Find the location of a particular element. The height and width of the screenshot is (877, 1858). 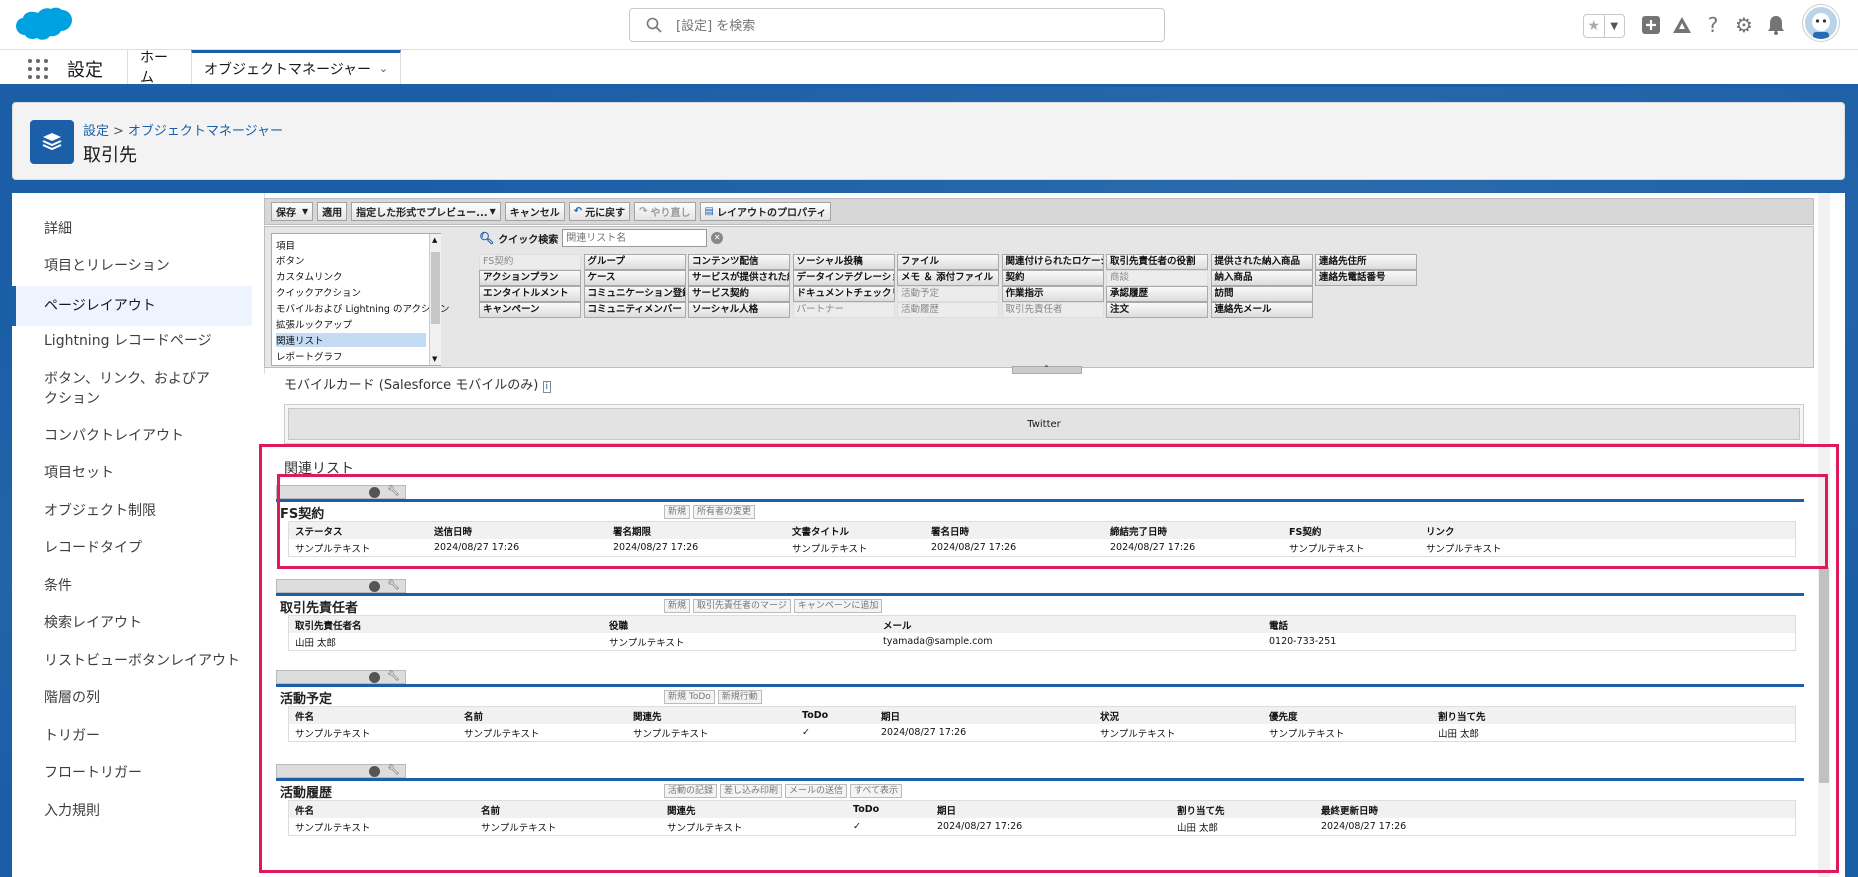

sidebar-item-details: 詳細 is located at coordinates (132, 229).